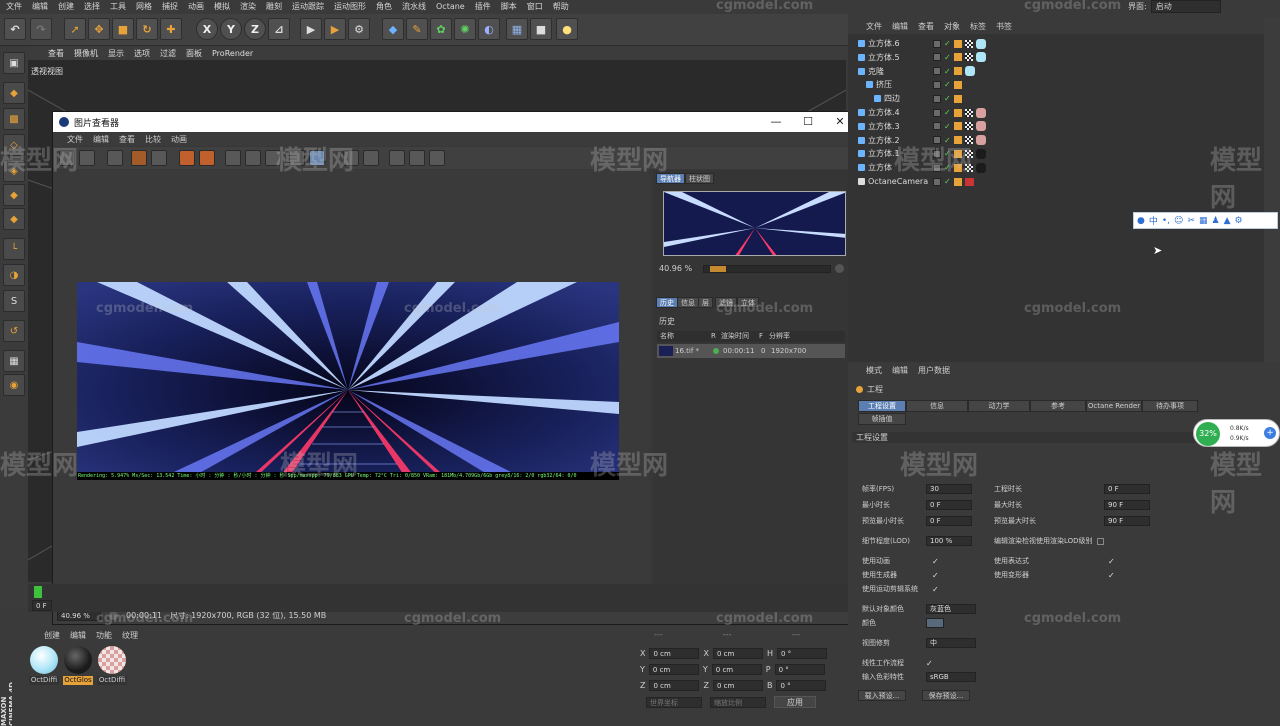 This screenshot has height=726, width=1280. Describe the element at coordinates (14, 361) in the screenshot. I see `grid-lock-icon: ▦` at that location.